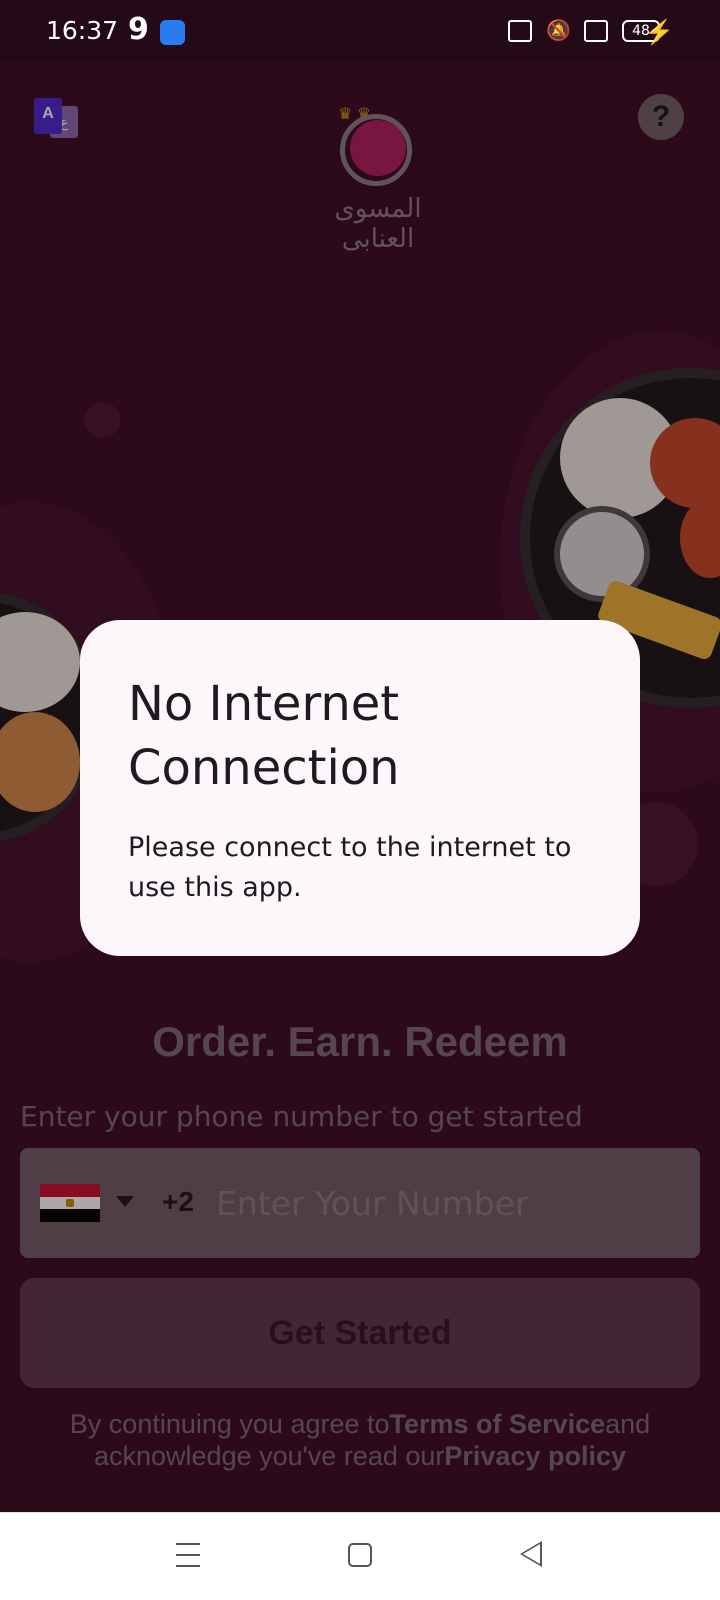  Describe the element at coordinates (82, 30) in the screenshot. I see `status-time: 16:37` at that location.